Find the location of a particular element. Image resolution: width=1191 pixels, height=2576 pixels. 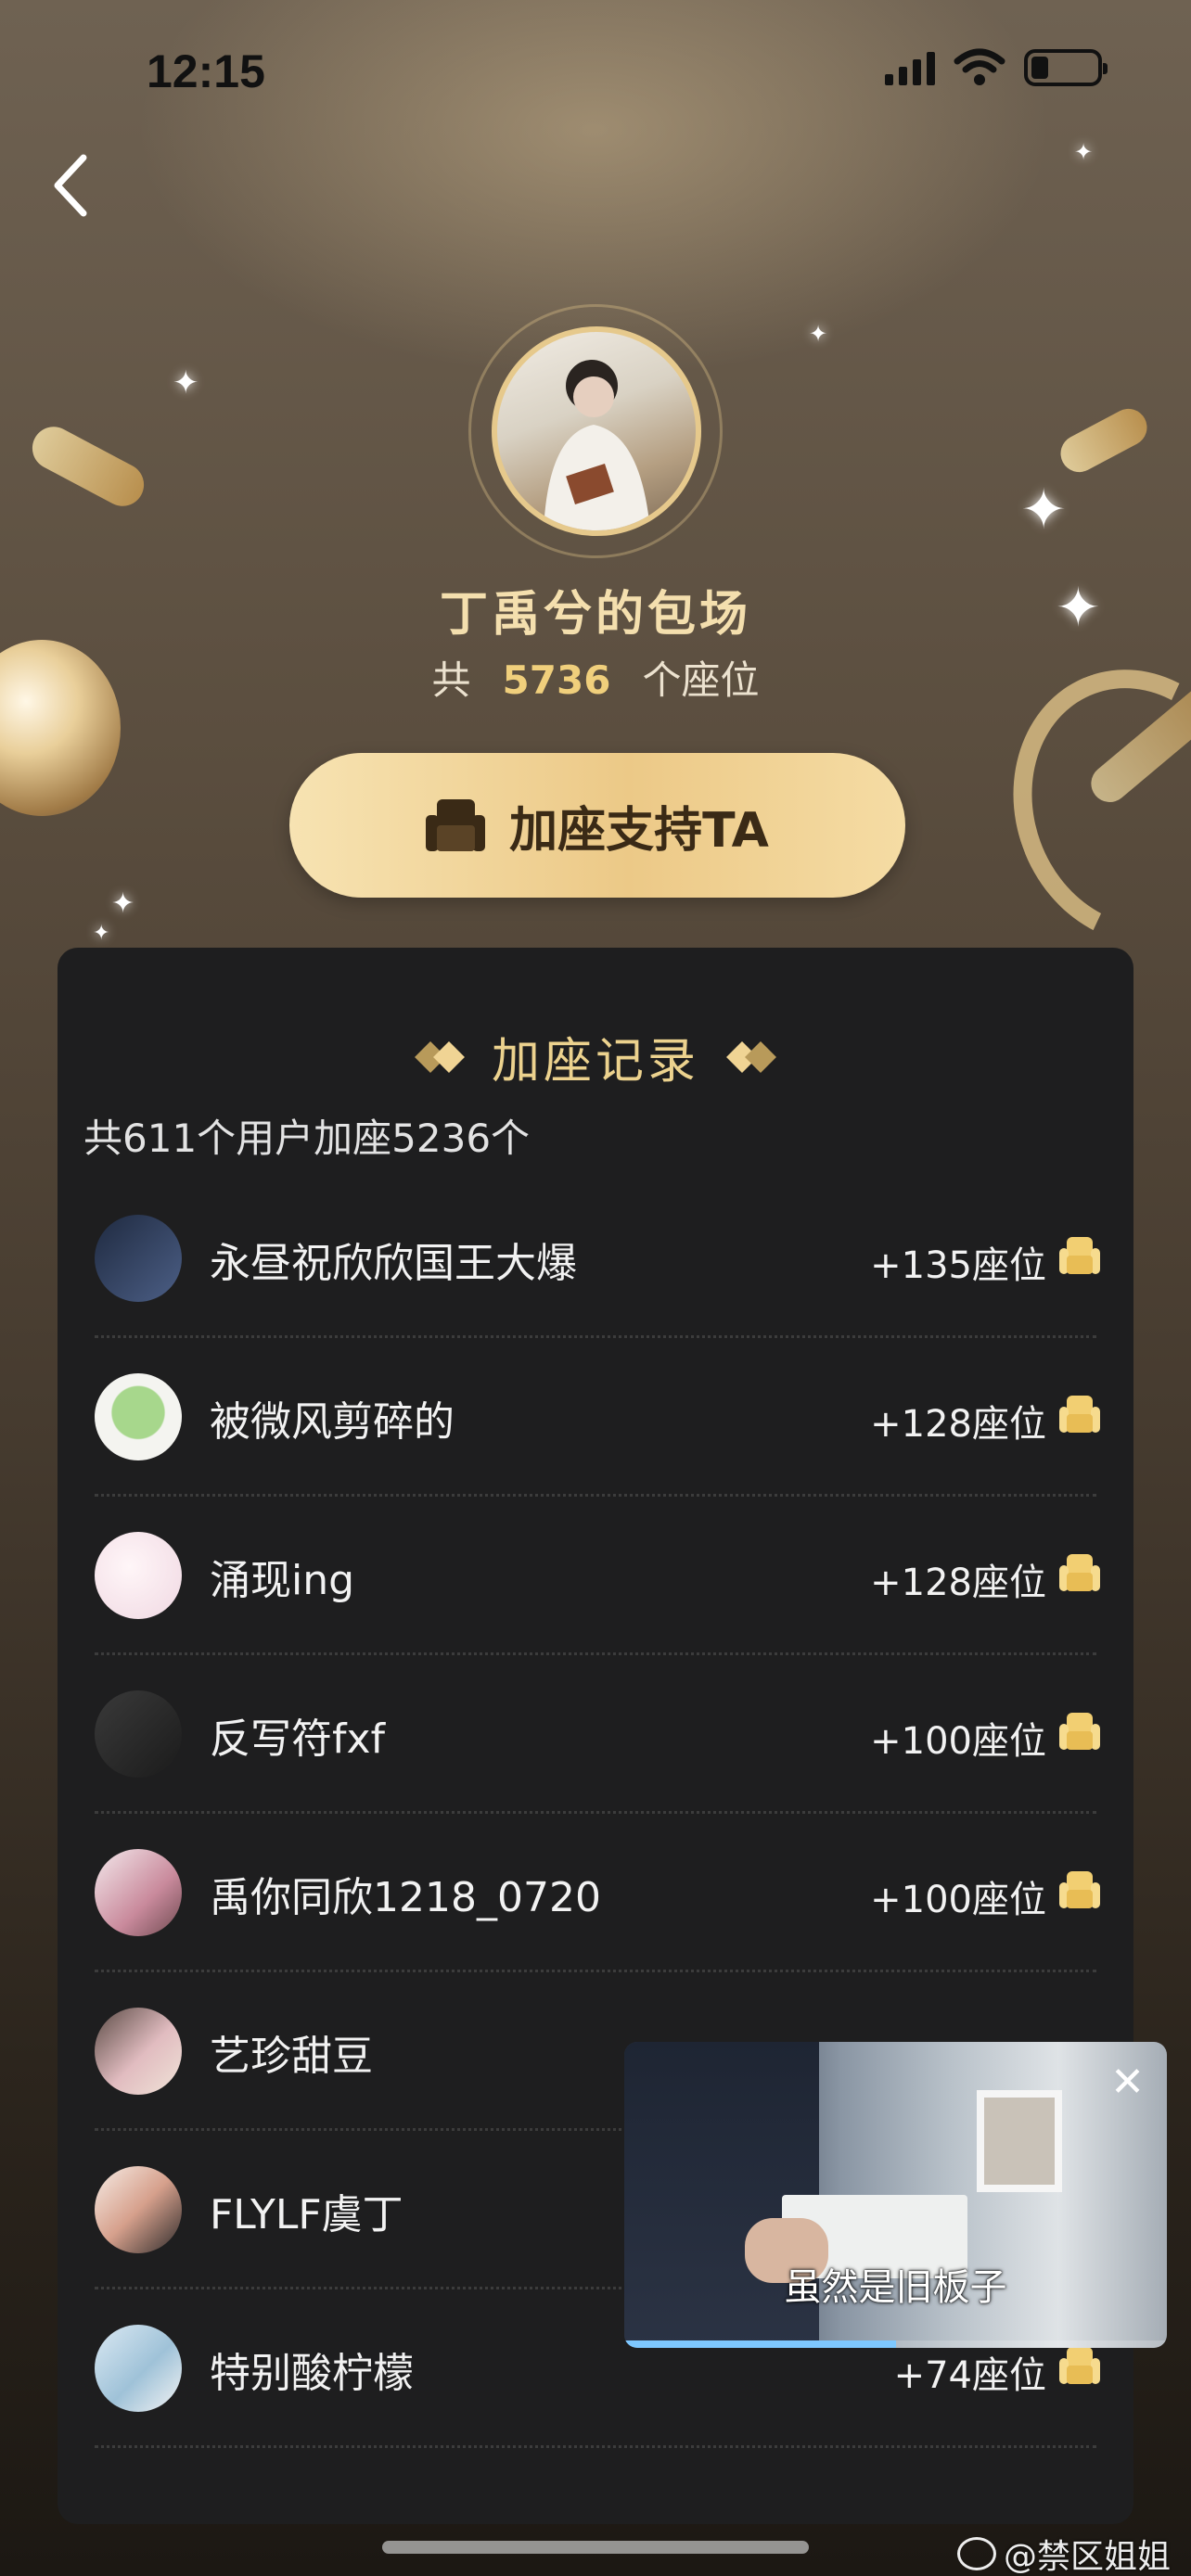

list-item: 反写符fxf +100座位 is located at coordinates (595, 1734).